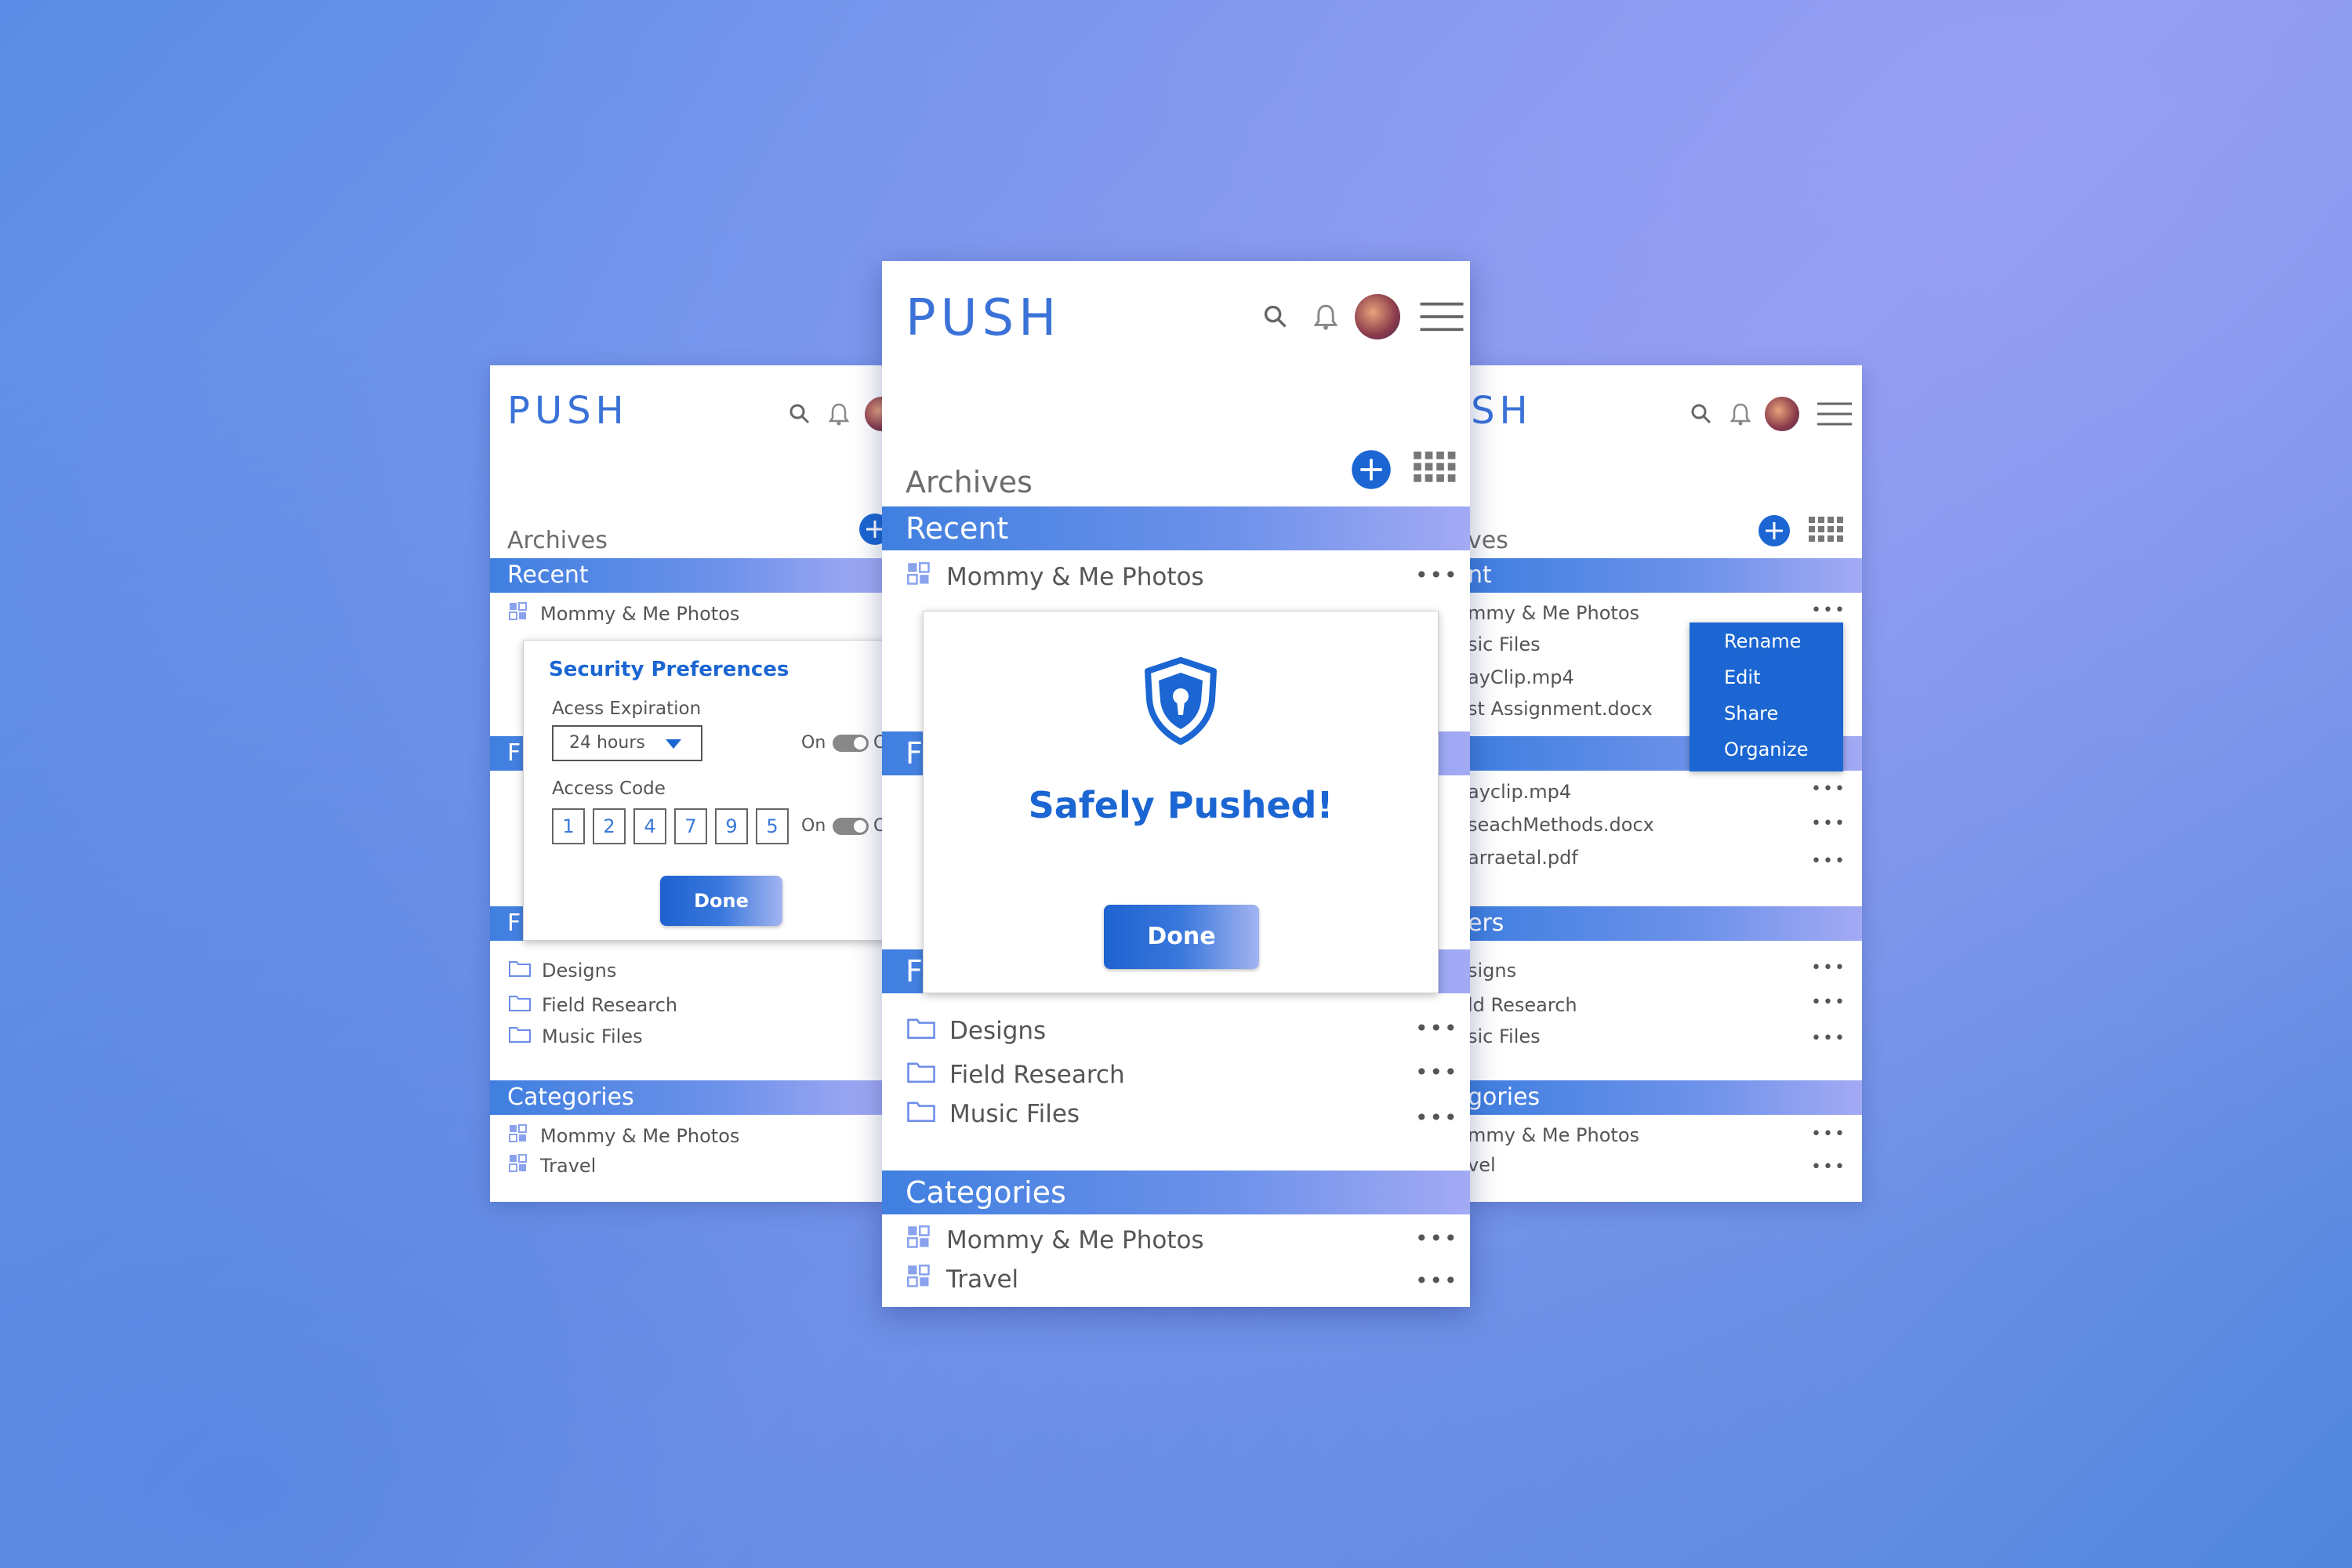  I want to click on list-item-label: st Assignment.docx, so click(1560, 709).